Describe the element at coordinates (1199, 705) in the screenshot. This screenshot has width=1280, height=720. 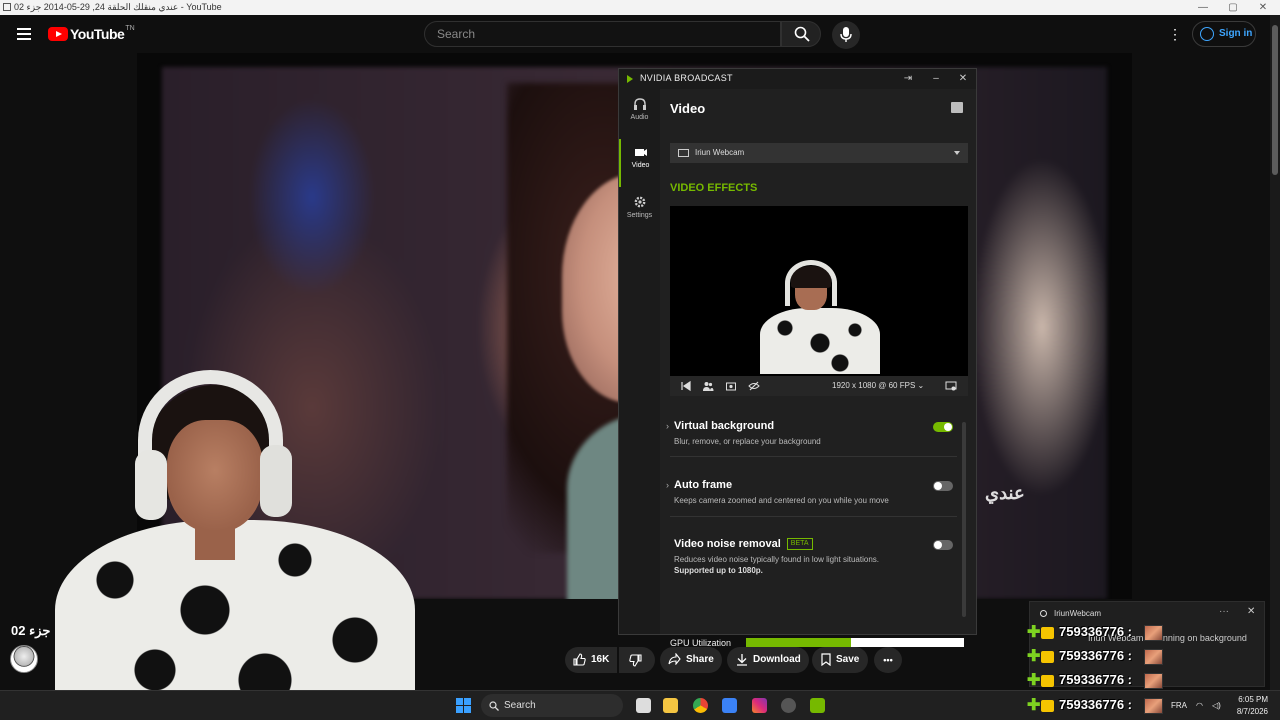
I see `wifi-icon: ◠` at that location.